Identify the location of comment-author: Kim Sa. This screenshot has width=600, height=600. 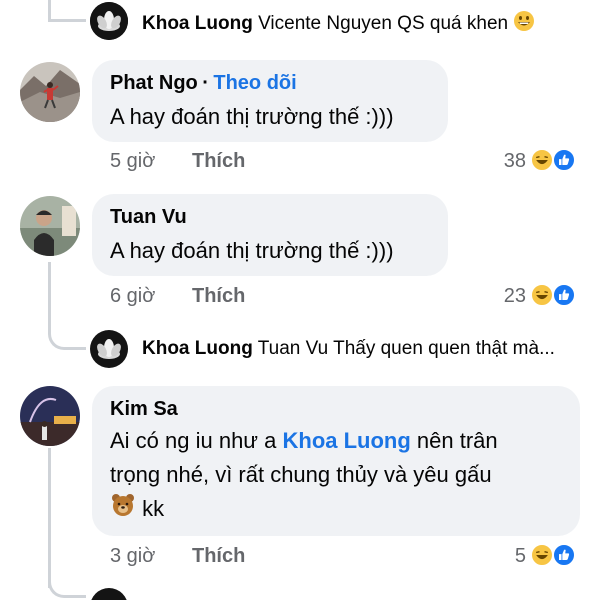
(144, 409).